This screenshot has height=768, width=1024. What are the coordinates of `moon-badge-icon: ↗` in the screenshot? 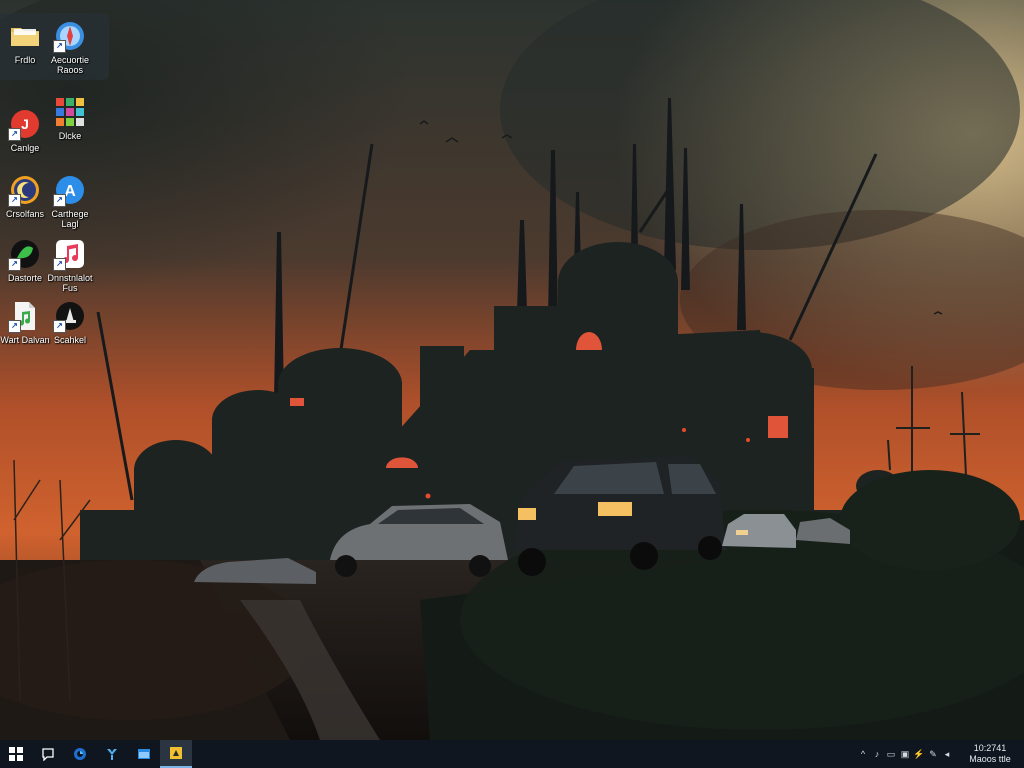 It's located at (24, 190).